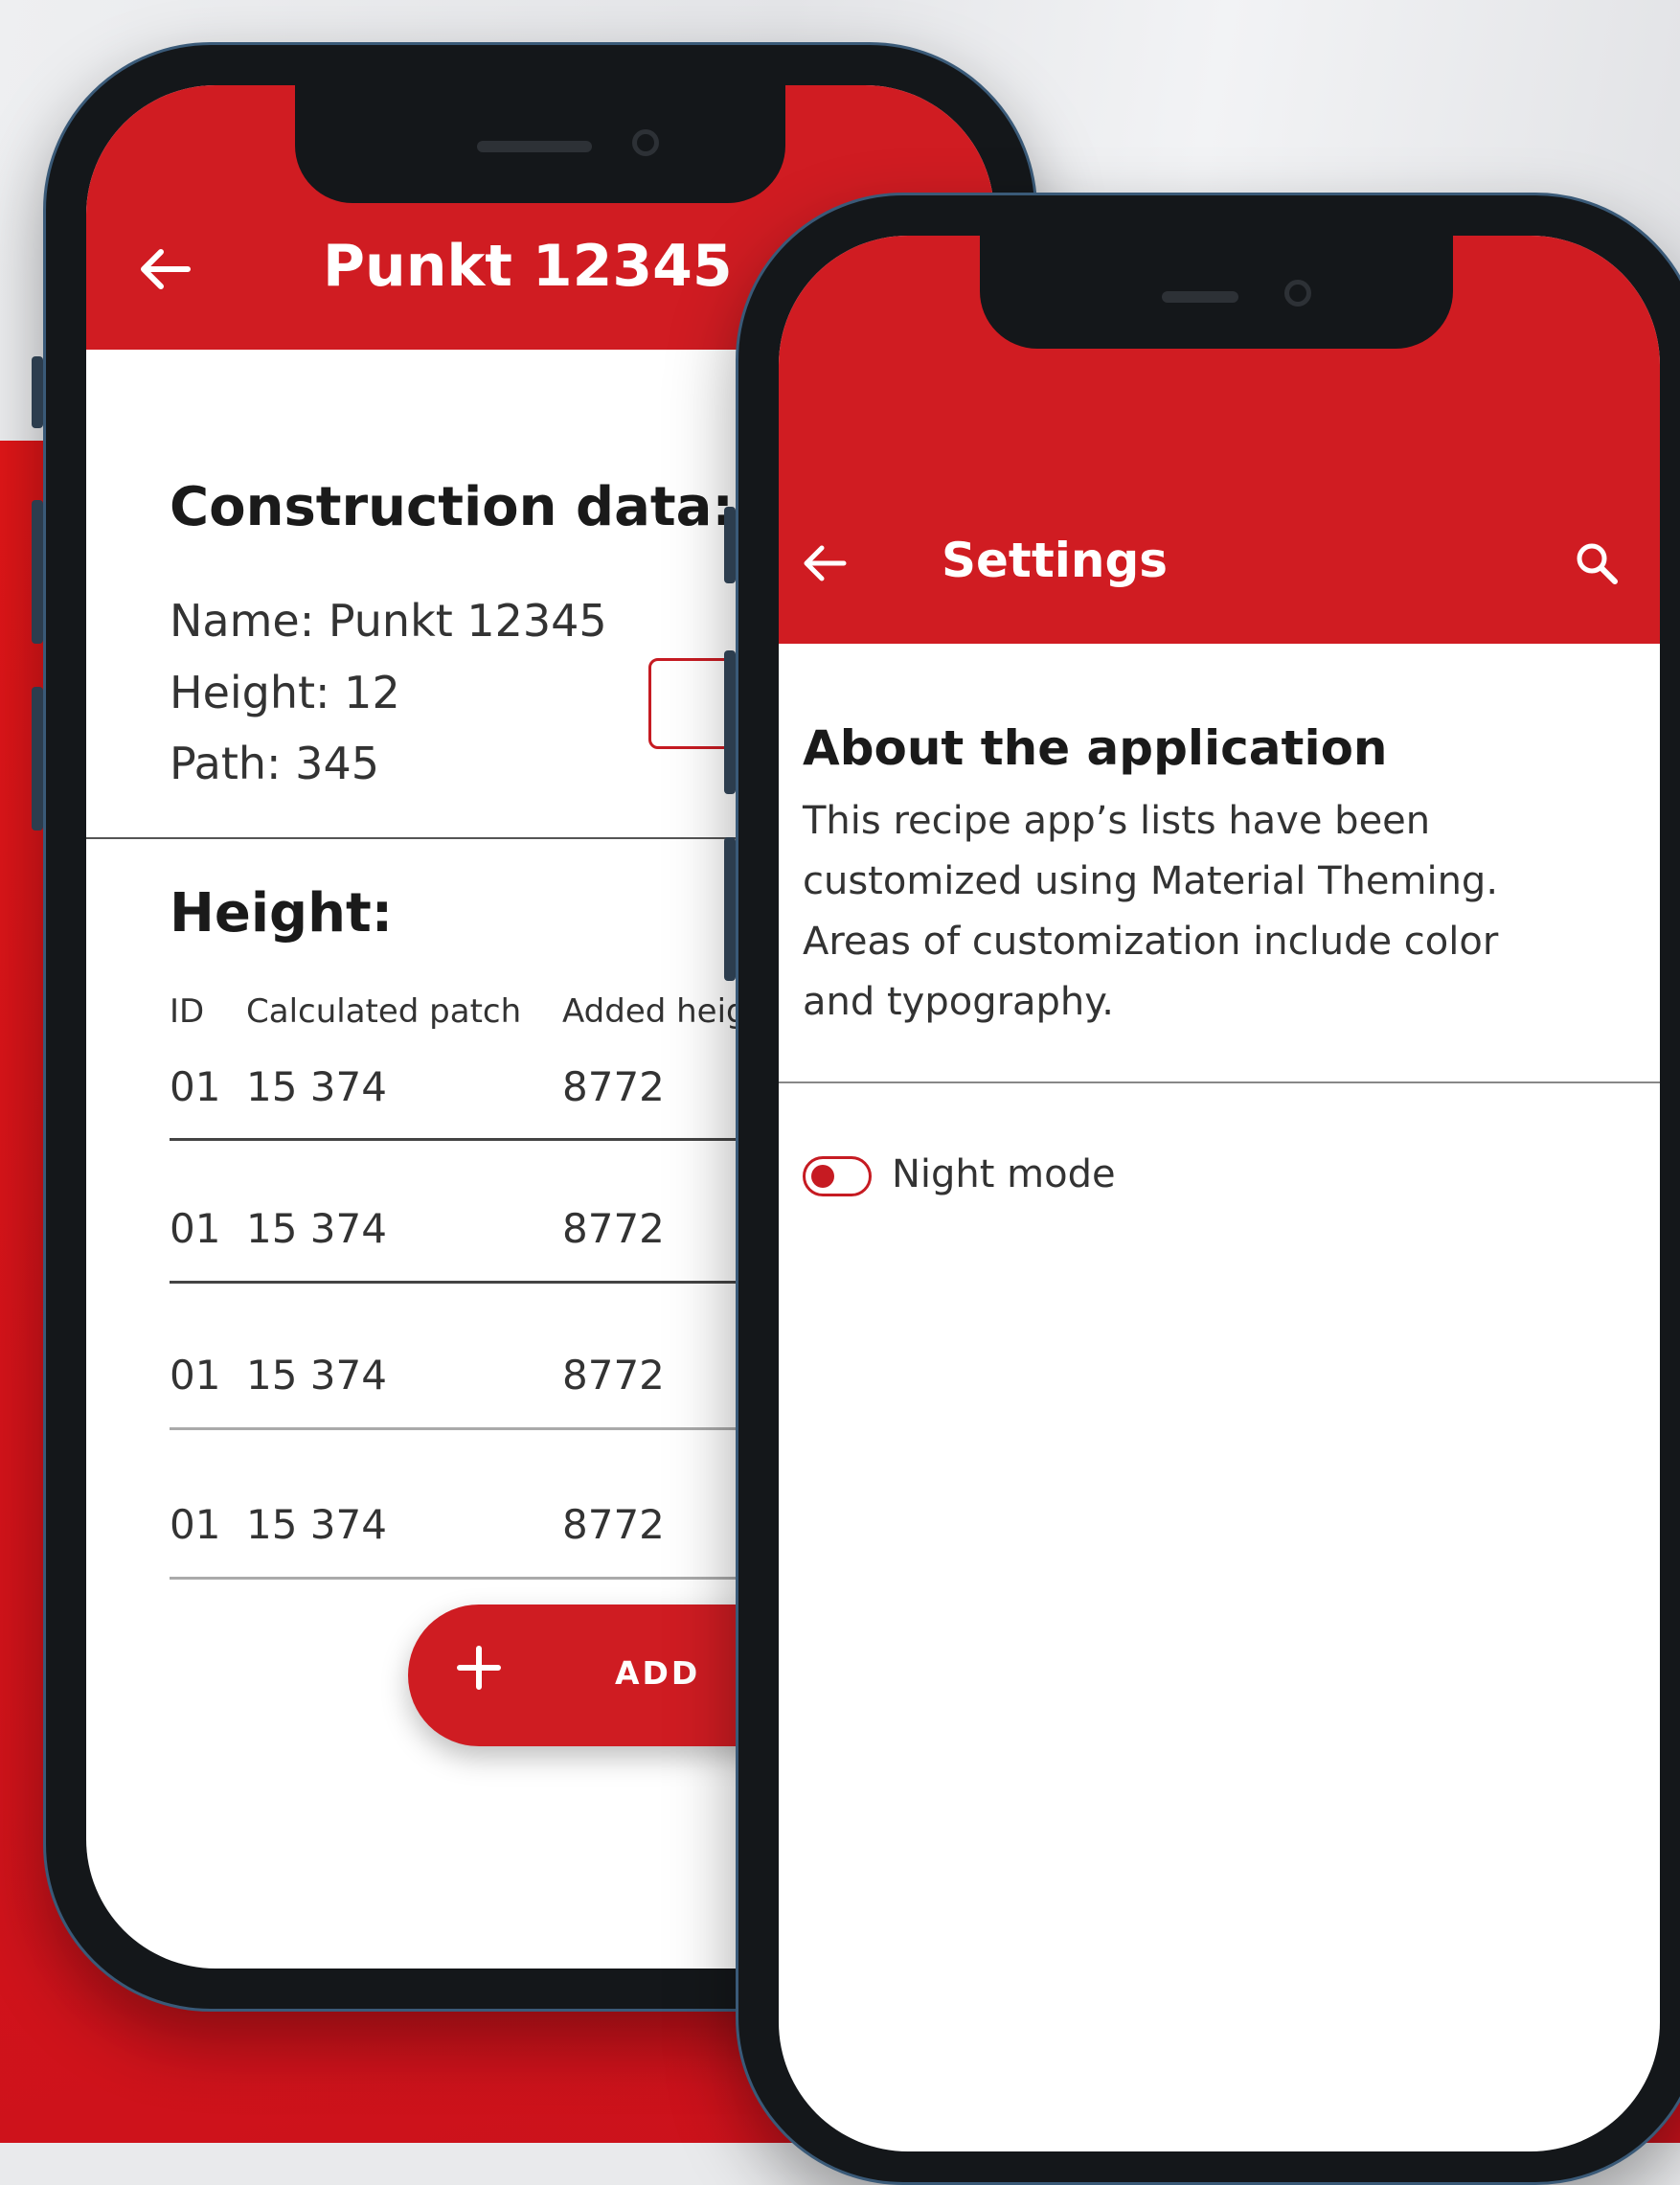 Image resolution: width=1680 pixels, height=2185 pixels. What do you see at coordinates (275, 763) in the screenshot?
I see `construction-path: Path: 345` at bounding box center [275, 763].